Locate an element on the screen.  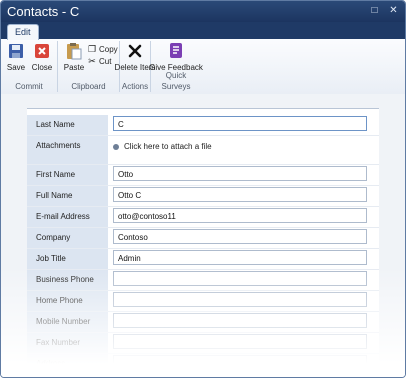
row-home-phone: Home Phone is located at coordinates (203, 301).